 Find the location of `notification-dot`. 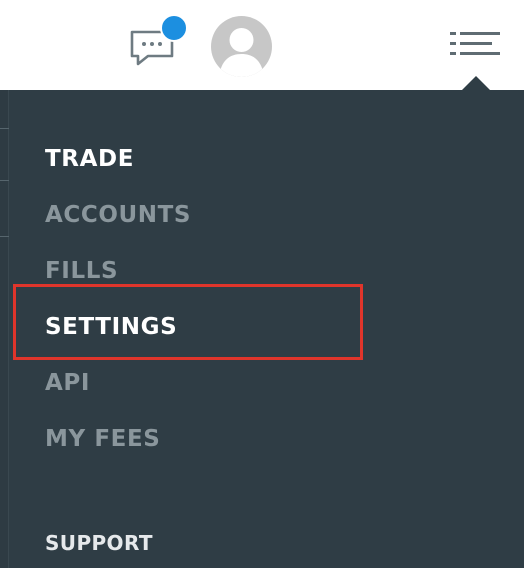

notification-dot is located at coordinates (174, 28).